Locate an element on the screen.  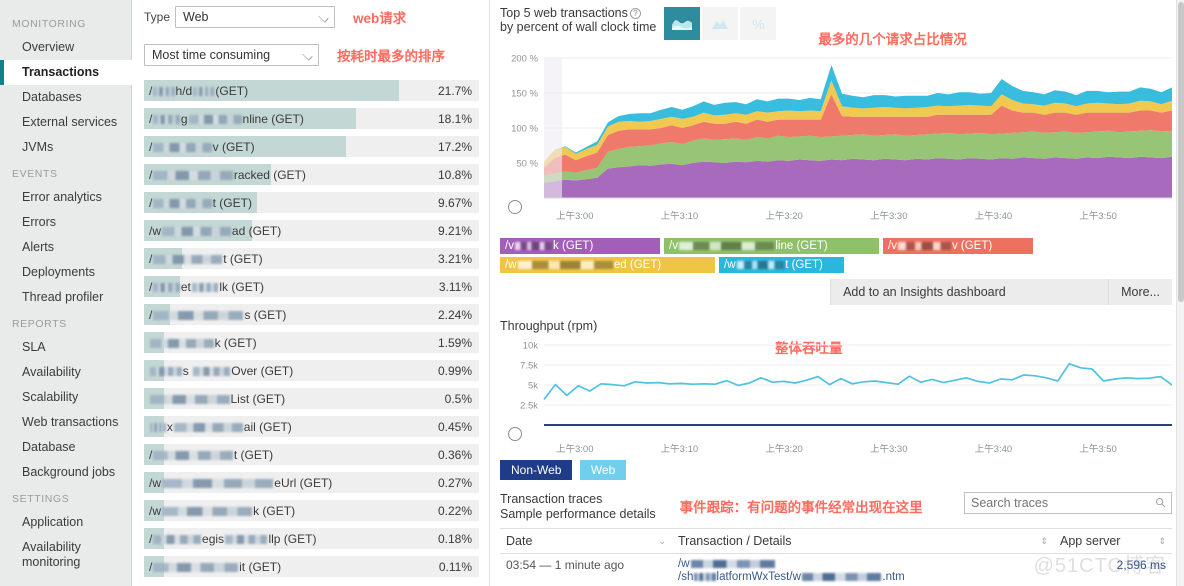
transaction-row: x ail (GET) 0.45% is located at coordinates (311, 426).